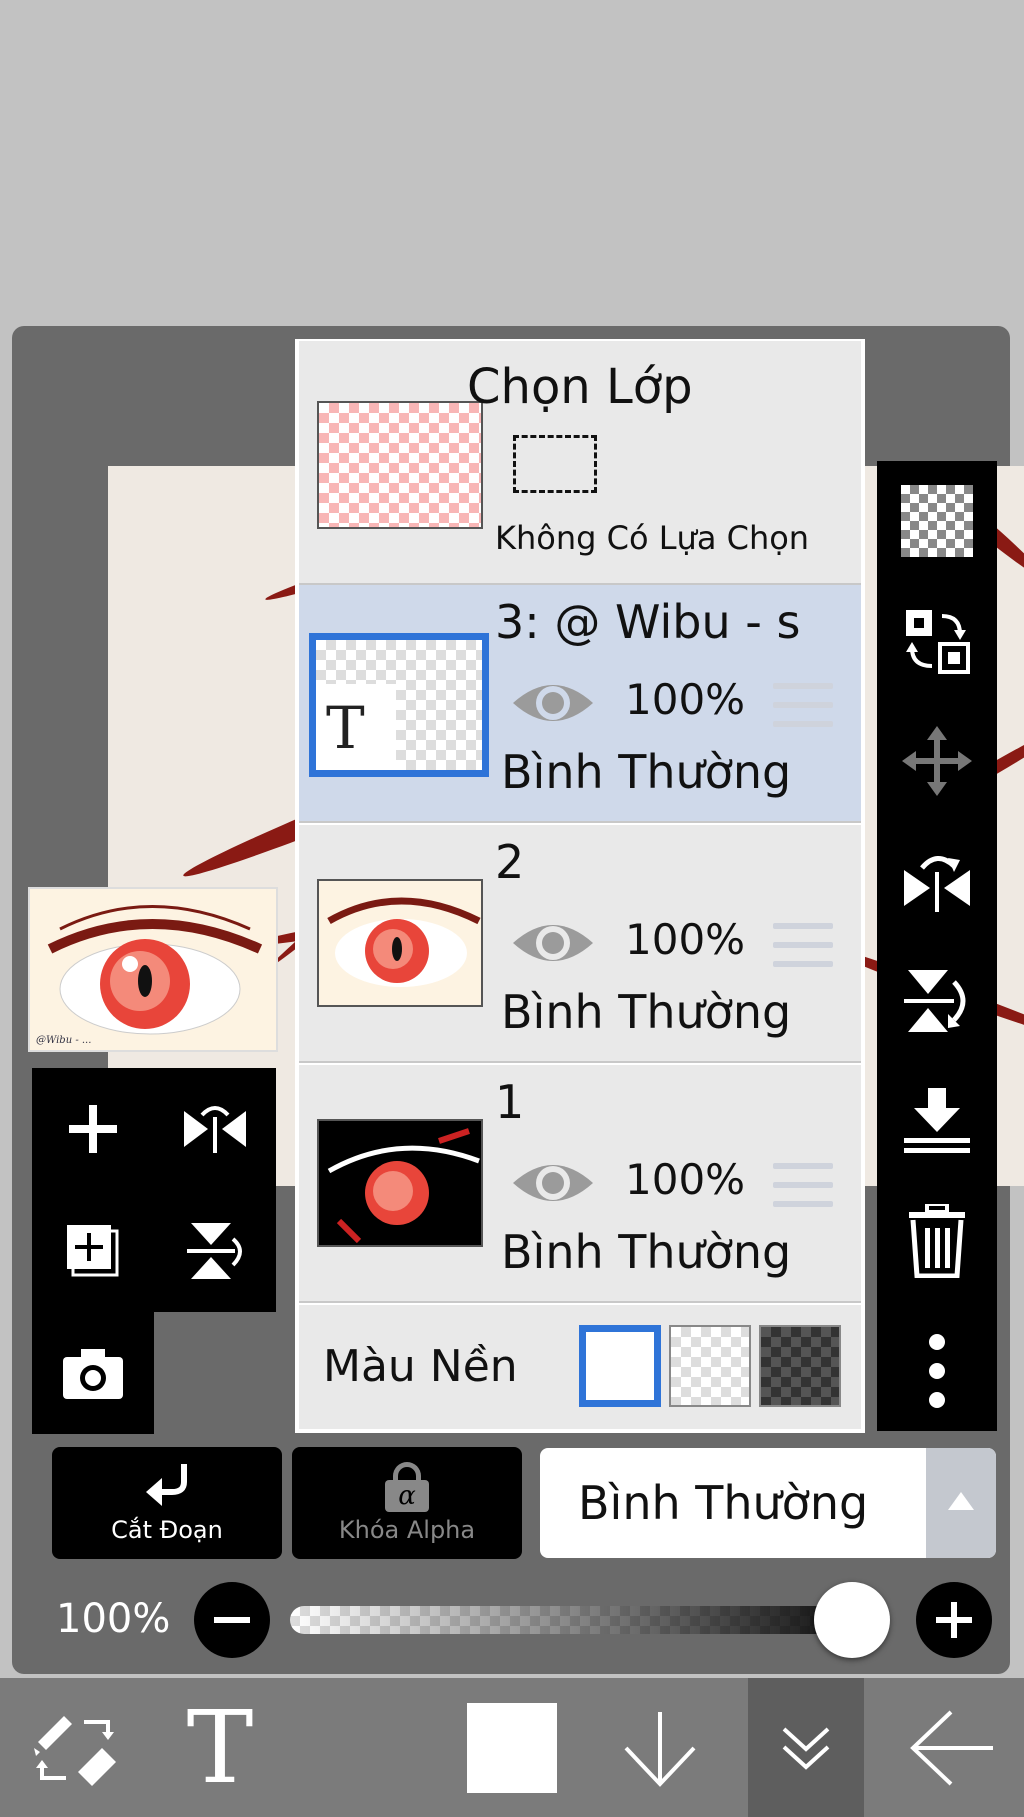  I want to click on duplicate-layer-button, so click(93, 1251).